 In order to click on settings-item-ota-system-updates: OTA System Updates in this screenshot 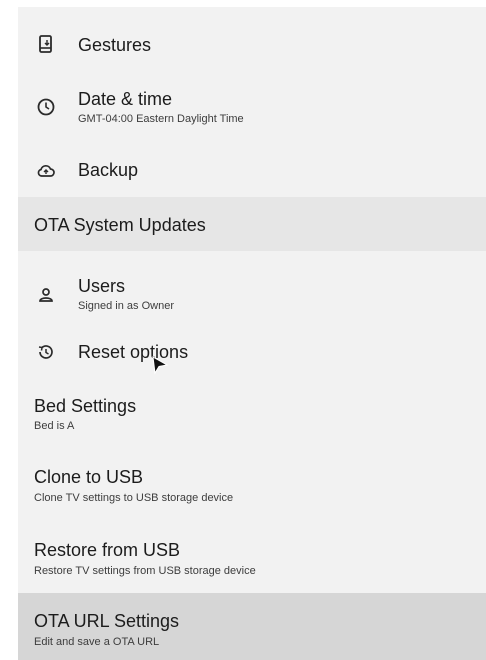, I will do `click(252, 224)`.